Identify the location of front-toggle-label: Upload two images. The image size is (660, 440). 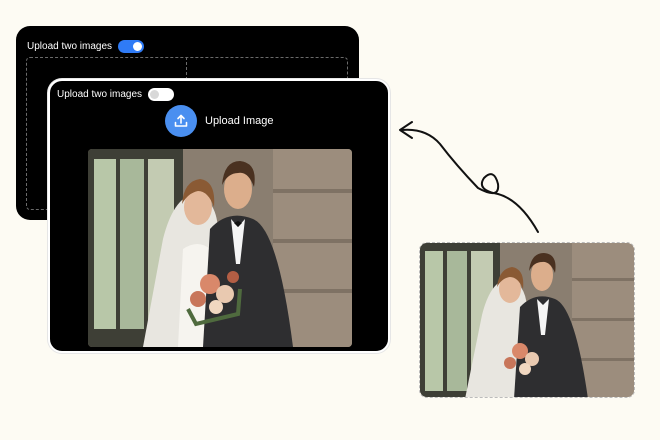
(100, 94).